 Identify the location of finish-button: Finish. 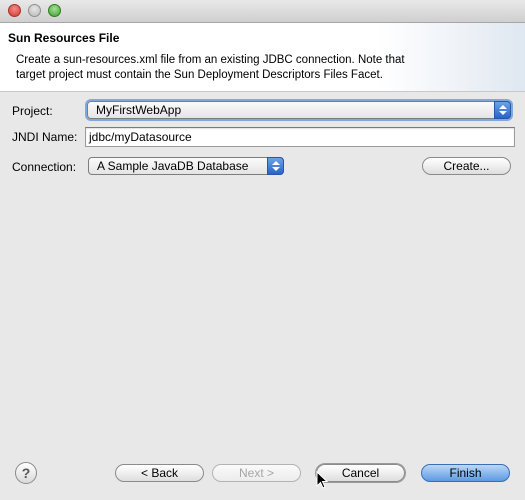
(465, 473).